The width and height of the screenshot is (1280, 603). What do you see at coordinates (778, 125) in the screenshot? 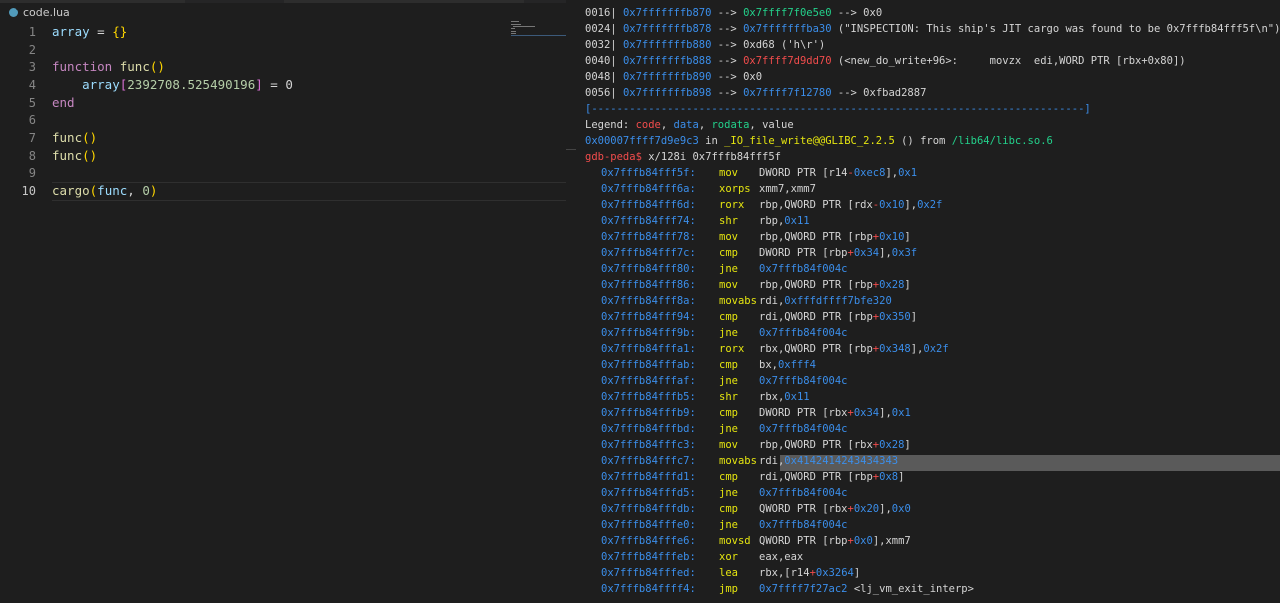
I see `legend-value: value` at bounding box center [778, 125].